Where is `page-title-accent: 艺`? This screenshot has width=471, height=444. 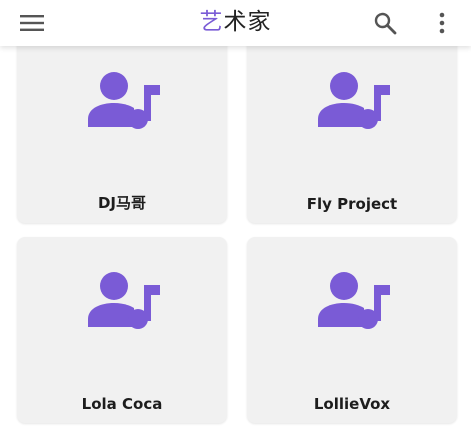
page-title-accent: 艺 is located at coordinates (211, 22).